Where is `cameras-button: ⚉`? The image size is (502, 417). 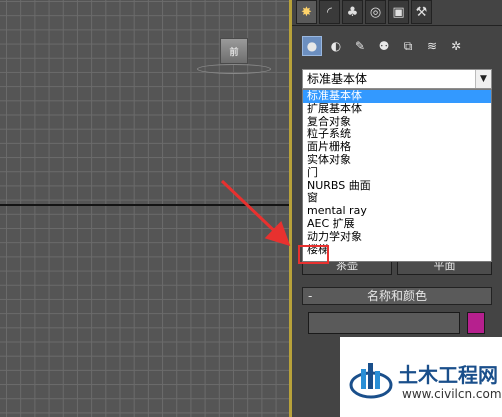
cameras-button: ⚉ is located at coordinates (384, 46).